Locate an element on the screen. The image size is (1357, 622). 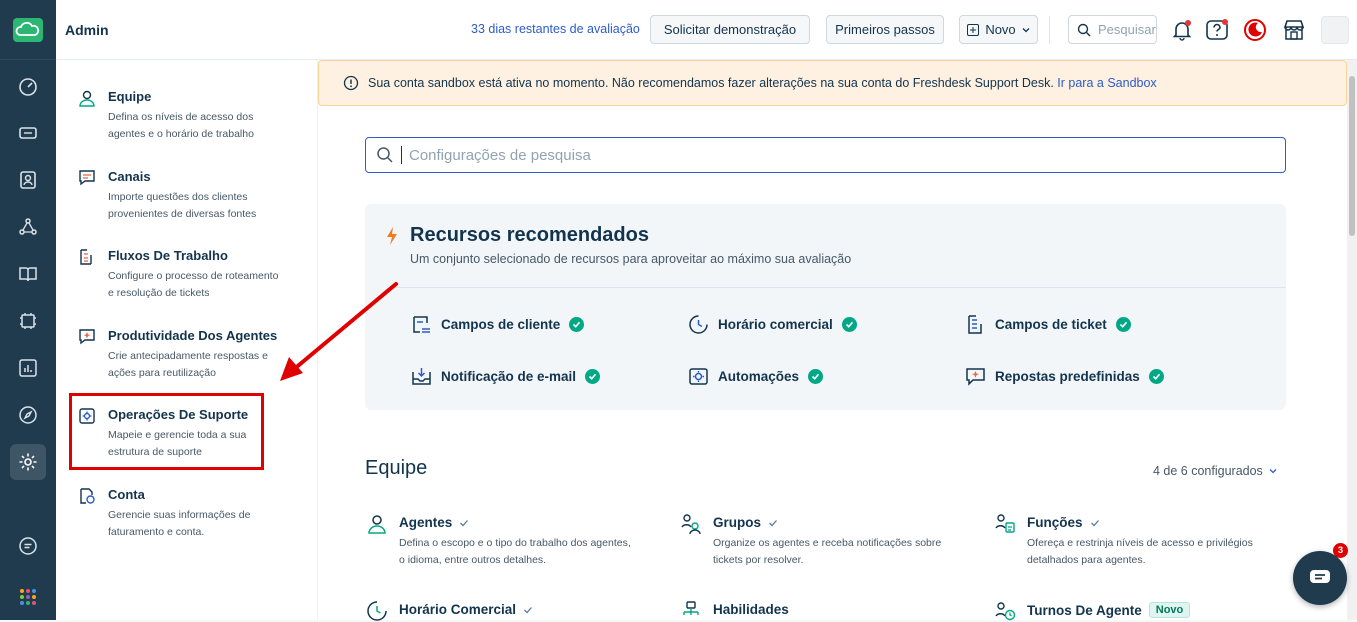
card-title: Grupos is located at coordinates (737, 522).